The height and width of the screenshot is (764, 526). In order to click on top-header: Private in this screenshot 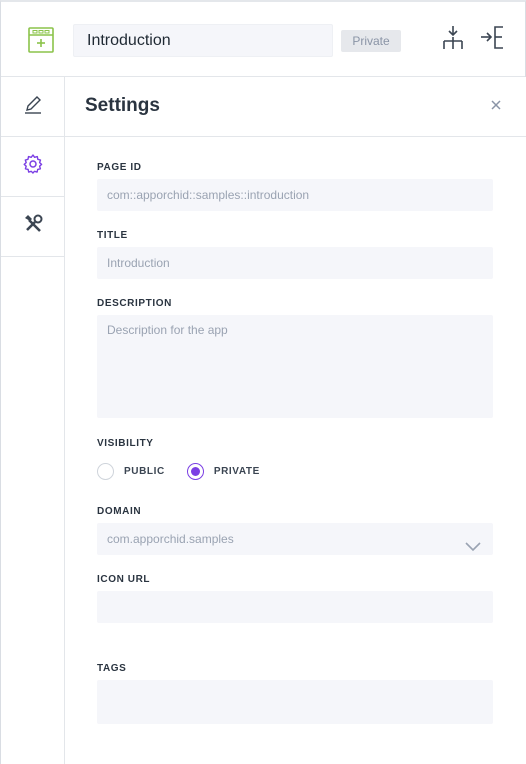, I will do `click(263, 39)`.